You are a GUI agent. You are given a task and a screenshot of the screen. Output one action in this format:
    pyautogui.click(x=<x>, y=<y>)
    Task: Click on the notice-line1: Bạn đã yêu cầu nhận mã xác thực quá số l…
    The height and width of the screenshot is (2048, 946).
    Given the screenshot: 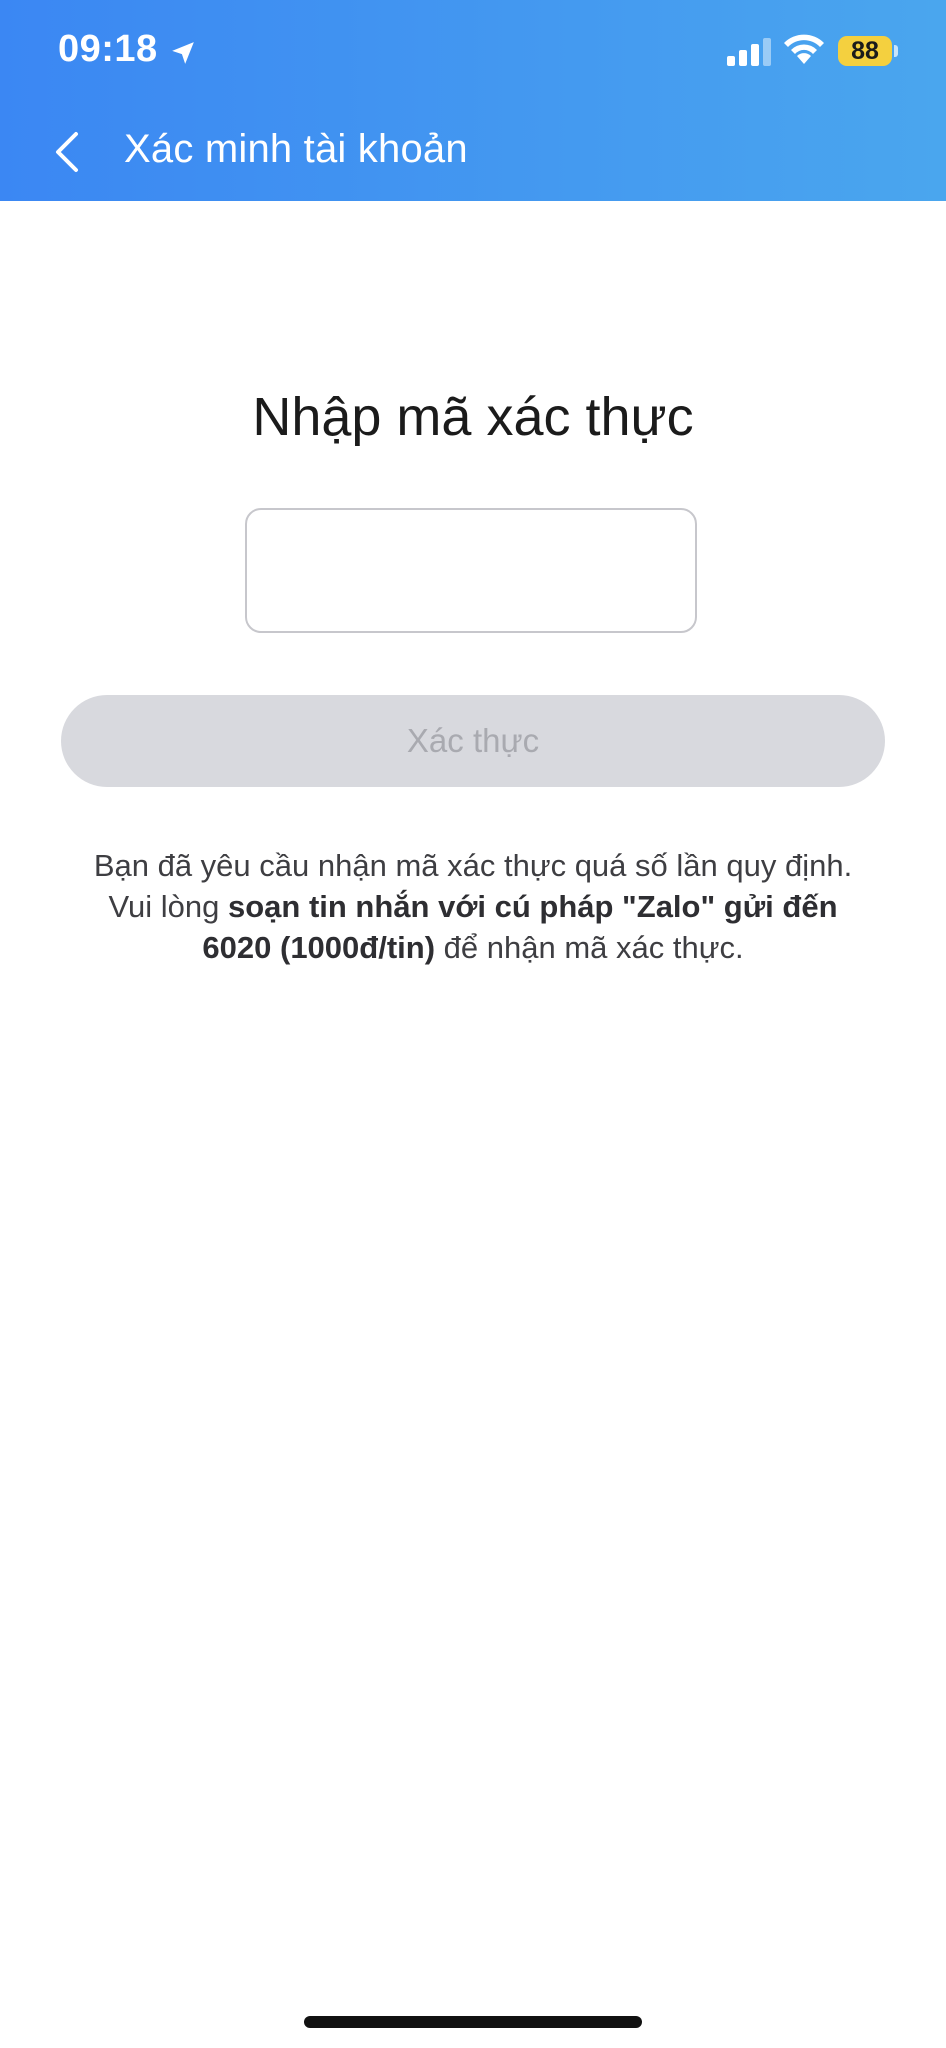 What is the action you would take?
    pyautogui.click(x=473, y=865)
    